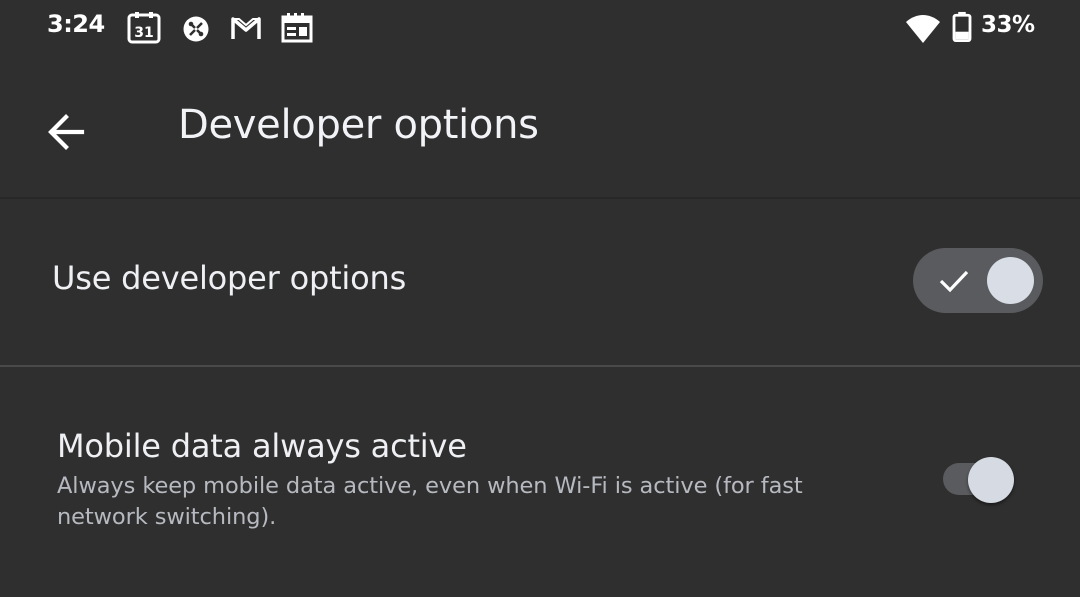  I want to click on setting-title: Mobile data always active, so click(262, 446).